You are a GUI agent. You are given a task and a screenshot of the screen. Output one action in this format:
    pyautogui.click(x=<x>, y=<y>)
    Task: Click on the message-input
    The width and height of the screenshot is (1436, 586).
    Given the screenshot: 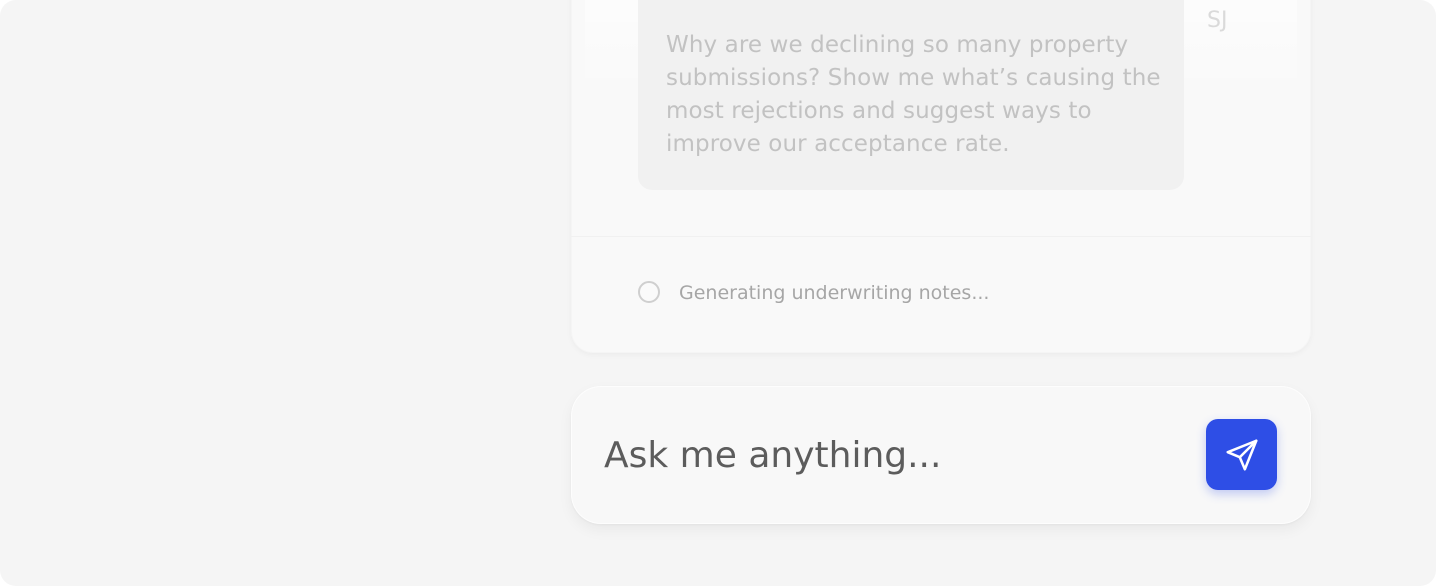 What is the action you would take?
    pyautogui.click(x=894, y=455)
    